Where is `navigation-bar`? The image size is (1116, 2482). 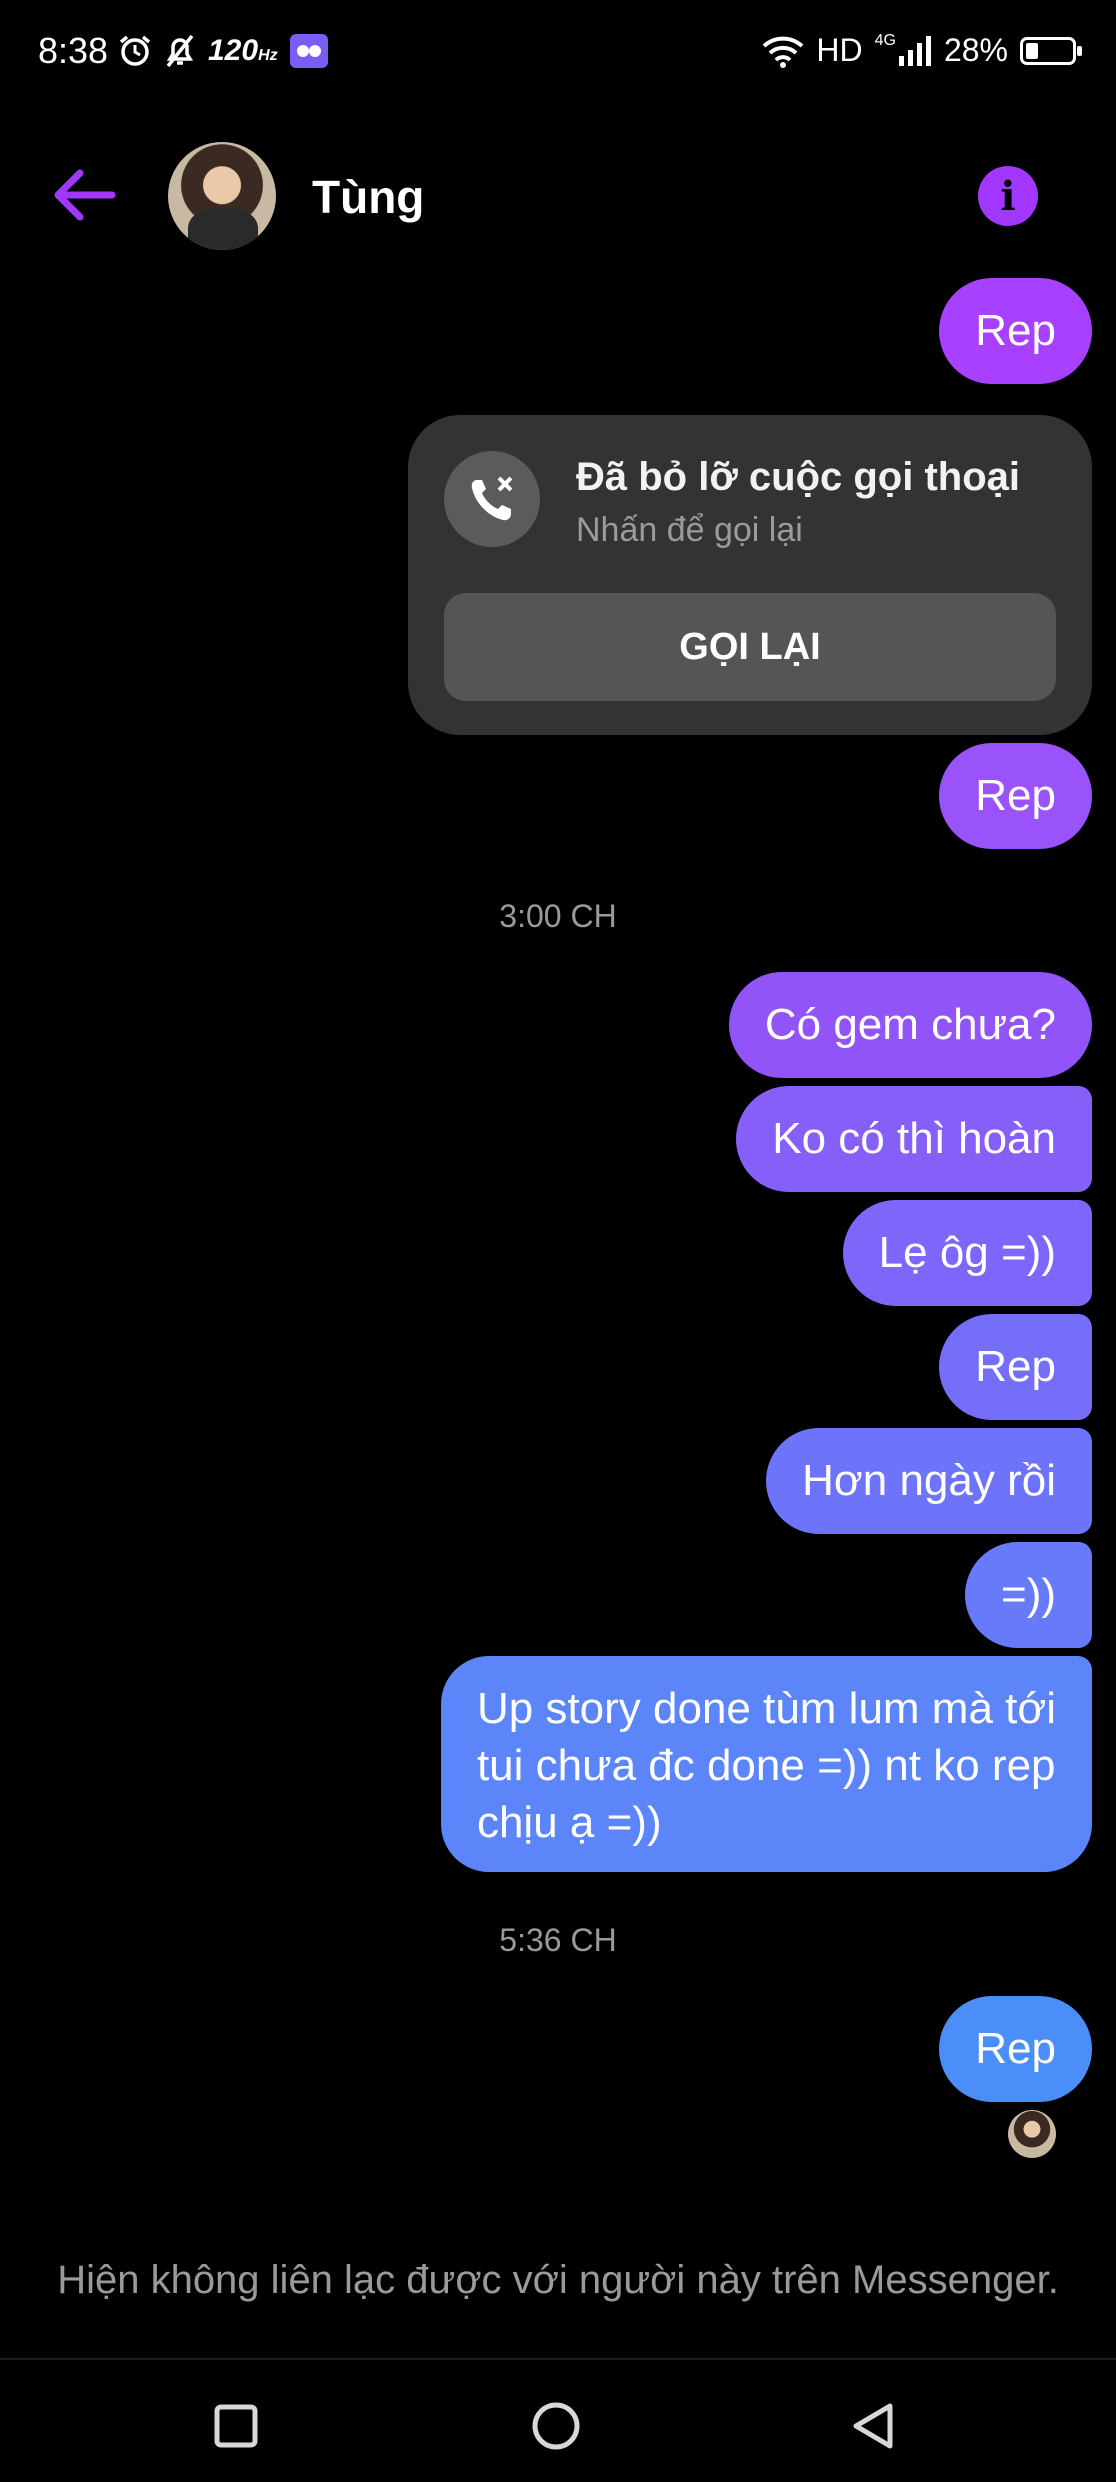
navigation-bar is located at coordinates (558, 2420).